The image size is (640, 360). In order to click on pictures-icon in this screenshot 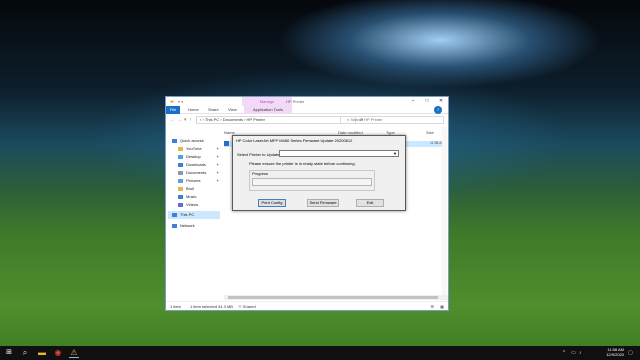, I will do `click(180, 180)`.